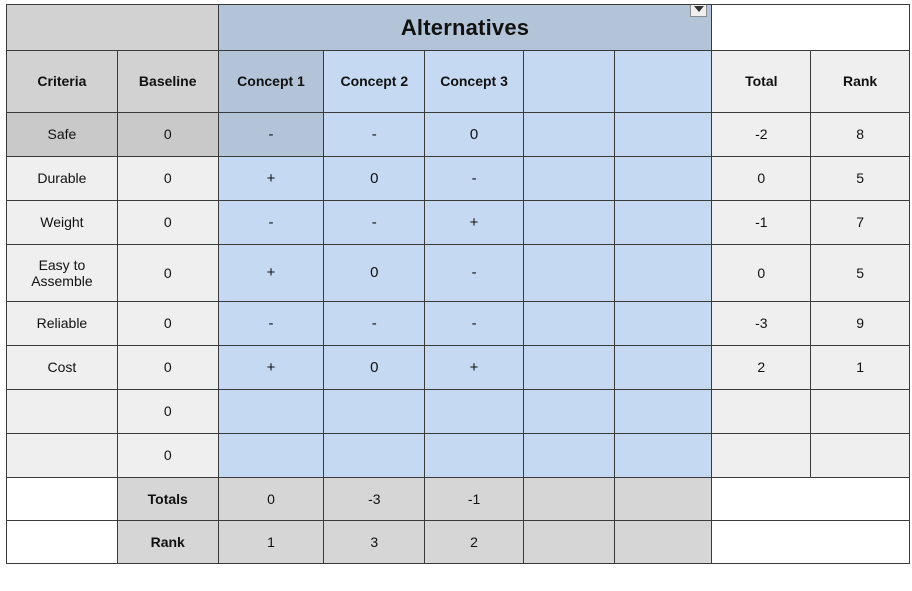 Image resolution: width=912 pixels, height=591 pixels. I want to click on table-row: 0, so click(458, 411).